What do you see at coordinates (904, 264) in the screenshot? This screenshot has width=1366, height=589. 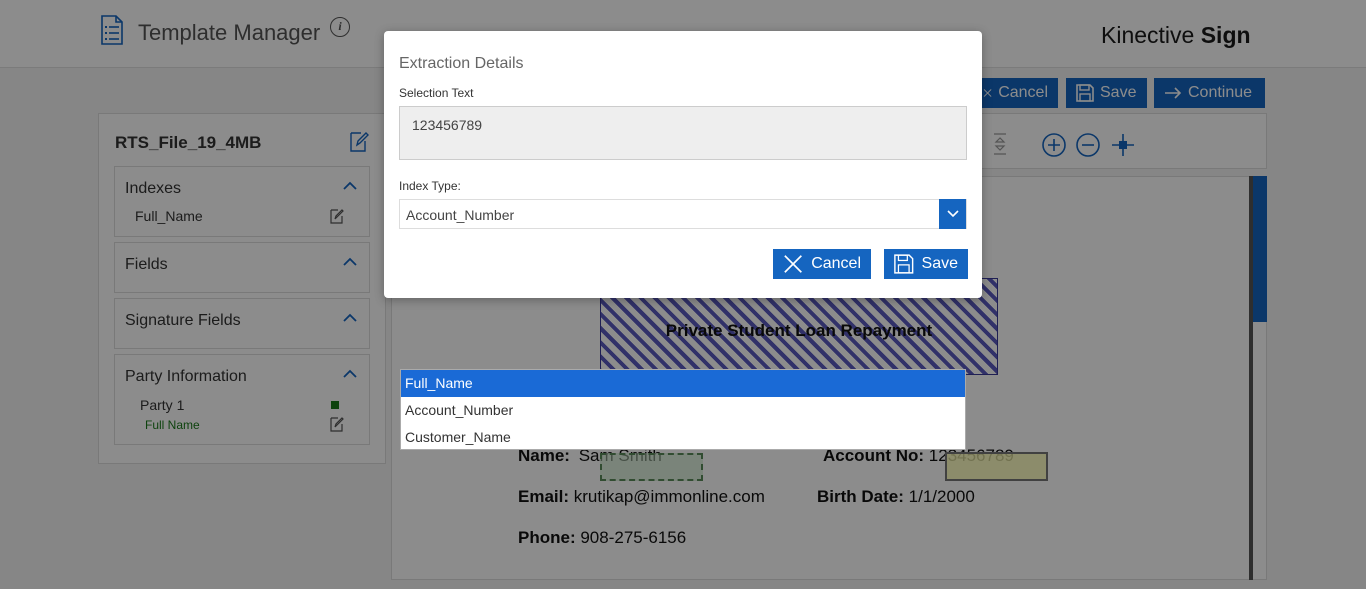 I see `save-icon` at bounding box center [904, 264].